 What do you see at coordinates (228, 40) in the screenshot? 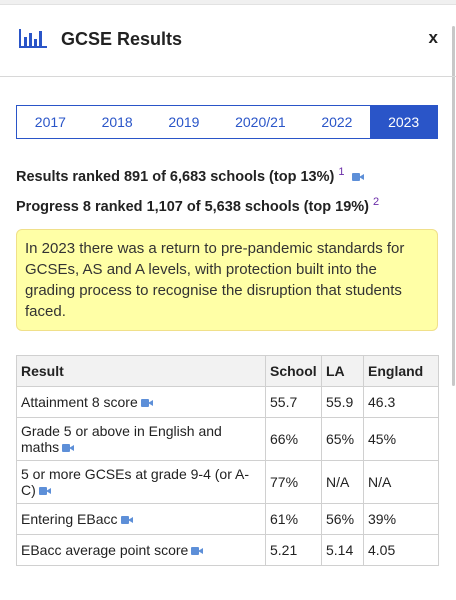
I see `dialog-header: GCSE Results x` at bounding box center [228, 40].